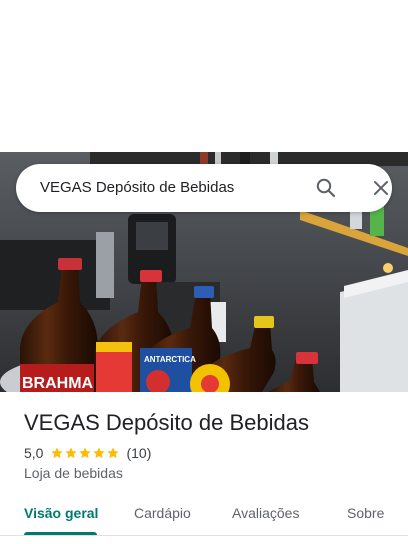 The height and width of the screenshot is (544, 408). Describe the element at coordinates (162, 514) in the screenshot. I see `tab-menu: Cardápio` at that location.